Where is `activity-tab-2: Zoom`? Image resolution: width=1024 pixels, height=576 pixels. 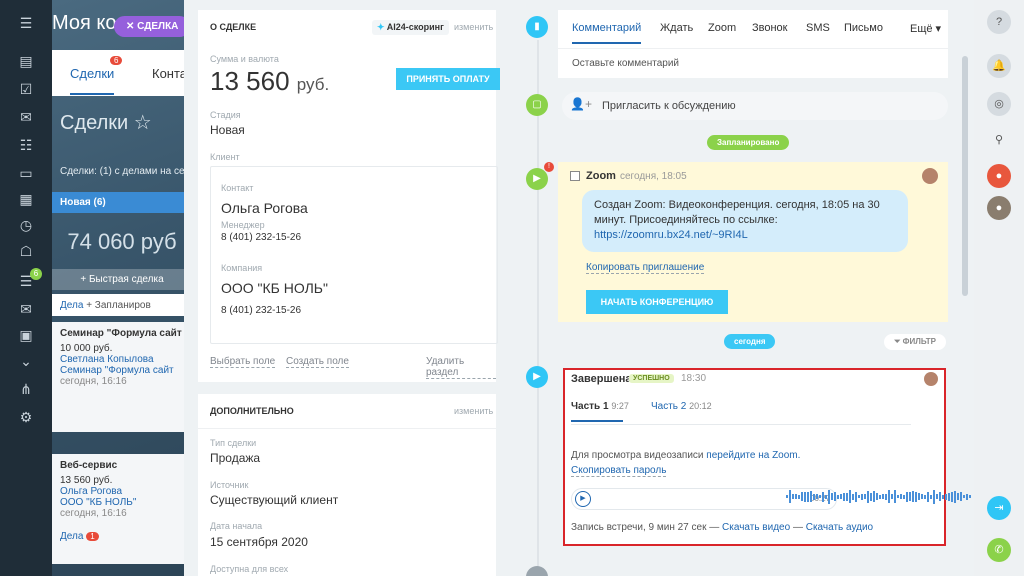 activity-tab-2: Zoom is located at coordinates (722, 28).